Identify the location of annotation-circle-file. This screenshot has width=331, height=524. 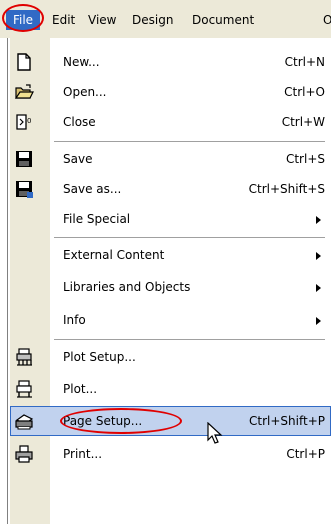
(23, 18).